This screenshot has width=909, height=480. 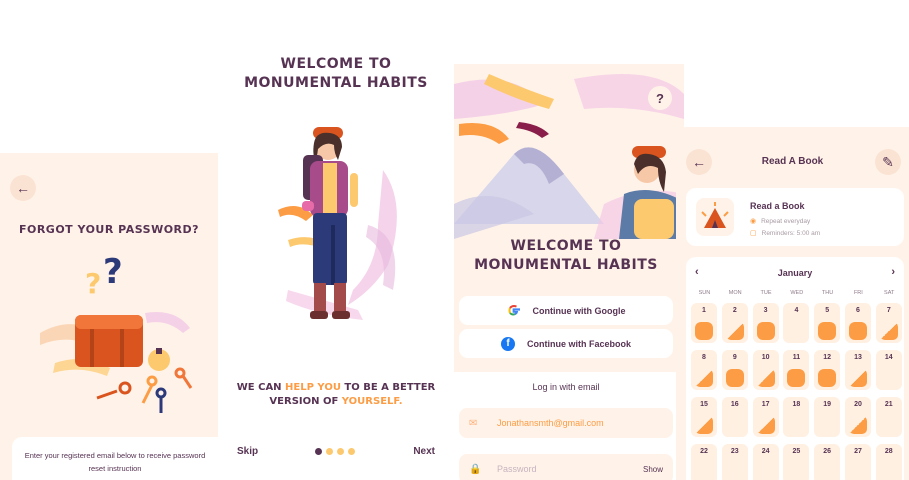 What do you see at coordinates (858, 370) in the screenshot?
I see `calendar-day: 13` at bounding box center [858, 370].